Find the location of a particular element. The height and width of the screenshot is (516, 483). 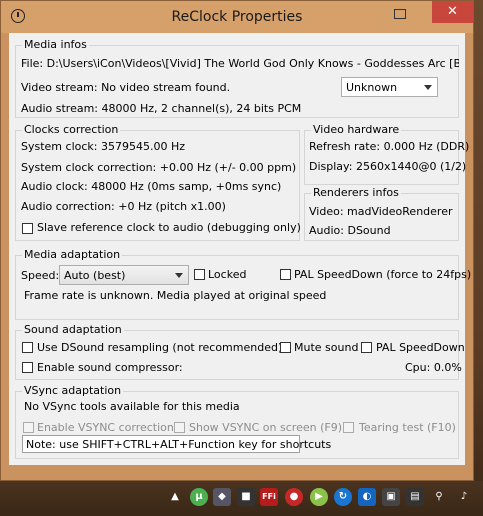

audio-correction-text: Audio correction: +0 Hz (pitch x1.00) is located at coordinates (123, 206).